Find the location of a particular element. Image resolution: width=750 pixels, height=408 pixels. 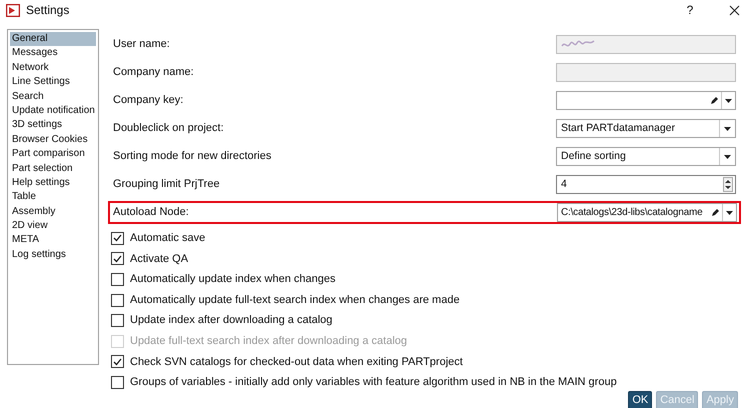

checkbox-option: Activate QA is located at coordinates (424, 259).